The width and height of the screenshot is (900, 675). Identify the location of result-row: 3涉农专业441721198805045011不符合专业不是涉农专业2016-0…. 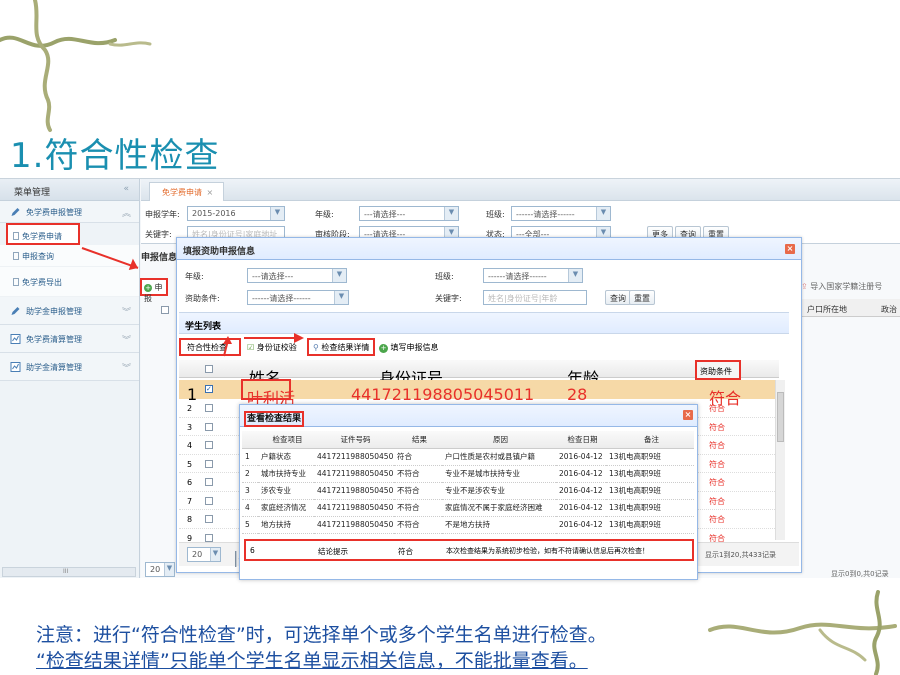
(468, 491).